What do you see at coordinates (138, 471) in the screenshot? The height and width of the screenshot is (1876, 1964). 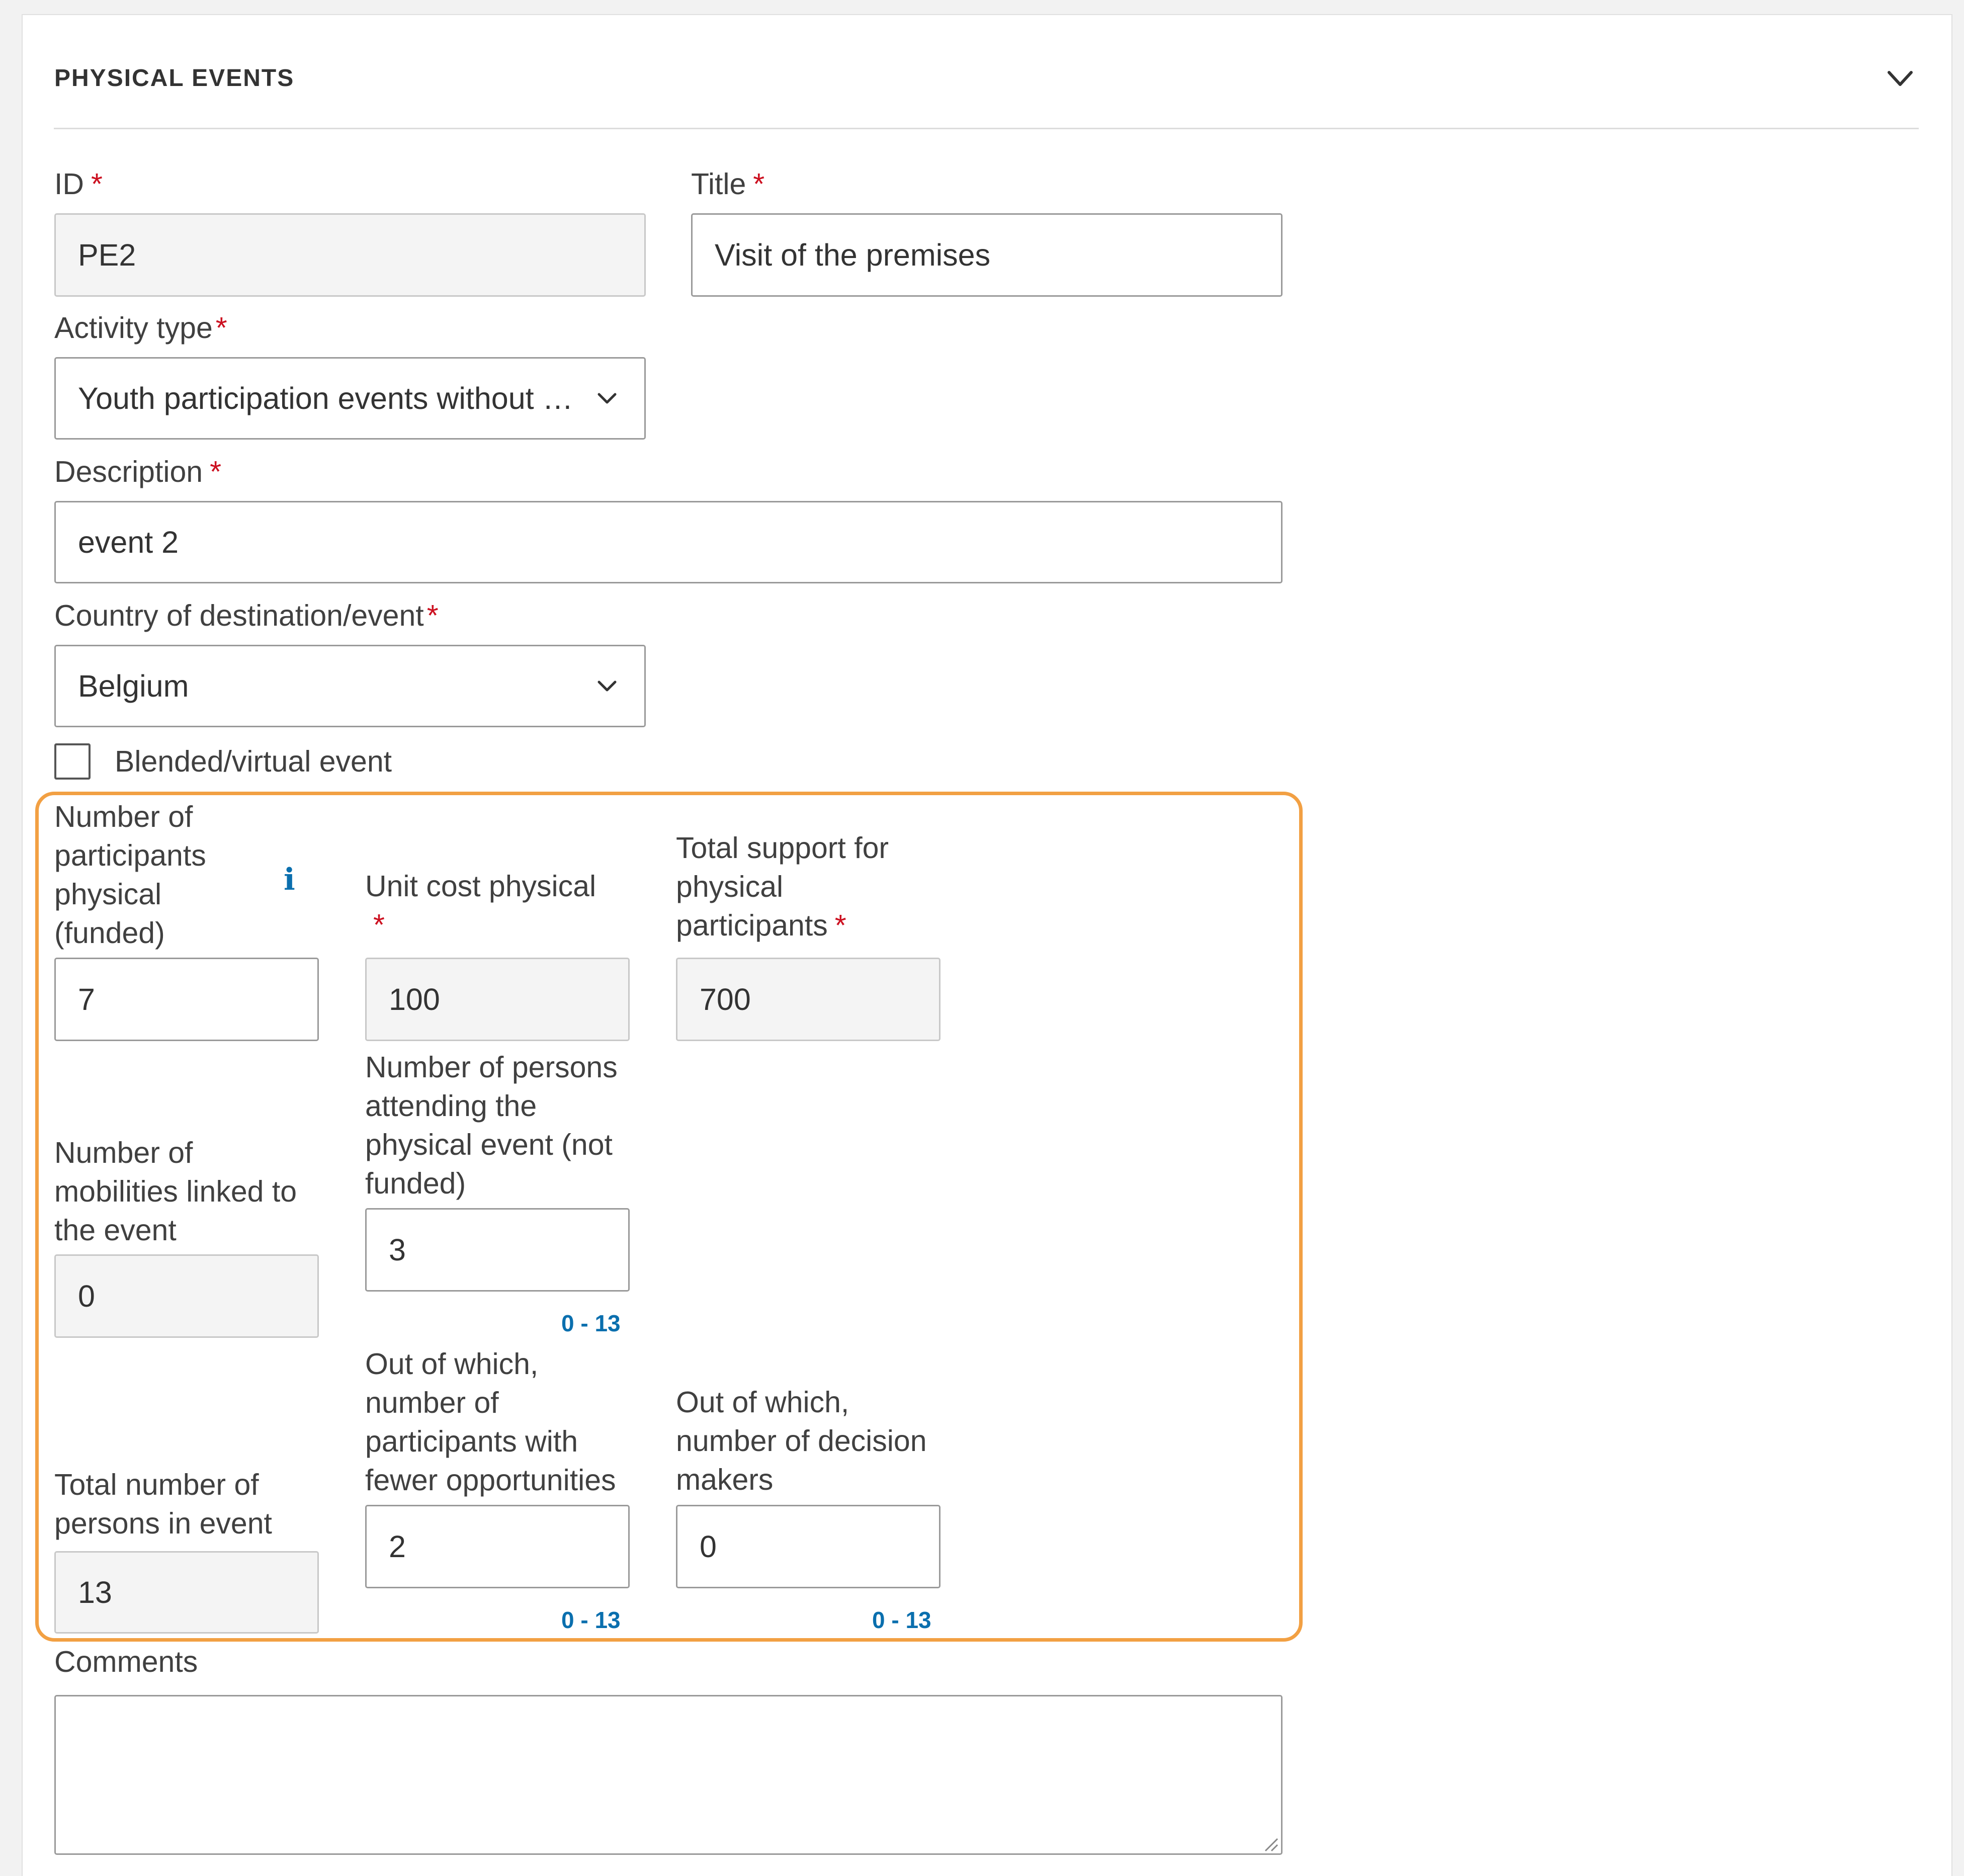 I see `description-label: Description *` at bounding box center [138, 471].